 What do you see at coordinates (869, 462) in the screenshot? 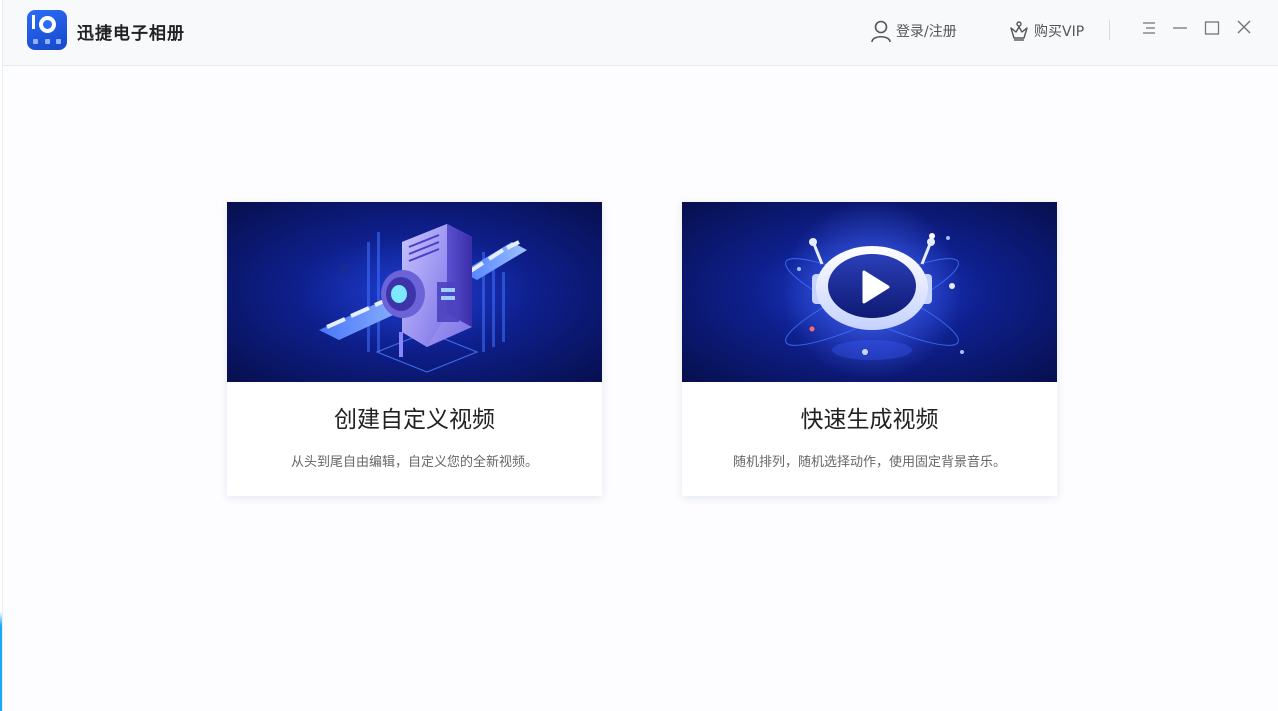
I see `card-description: 随机排列，随机选择动作，使用固定背景音乐。` at bounding box center [869, 462].